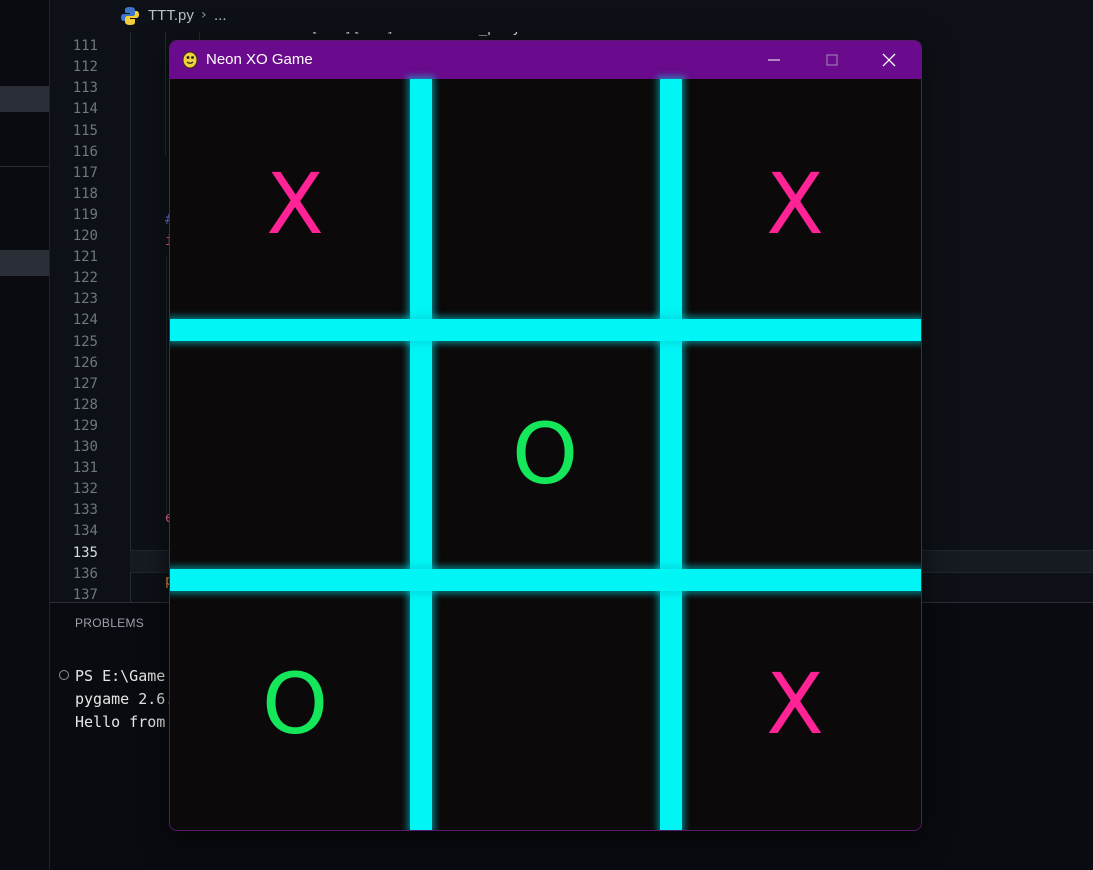 This screenshot has width=1093, height=870. Describe the element at coordinates (85, 67) in the screenshot. I see `line-number: 112` at that location.